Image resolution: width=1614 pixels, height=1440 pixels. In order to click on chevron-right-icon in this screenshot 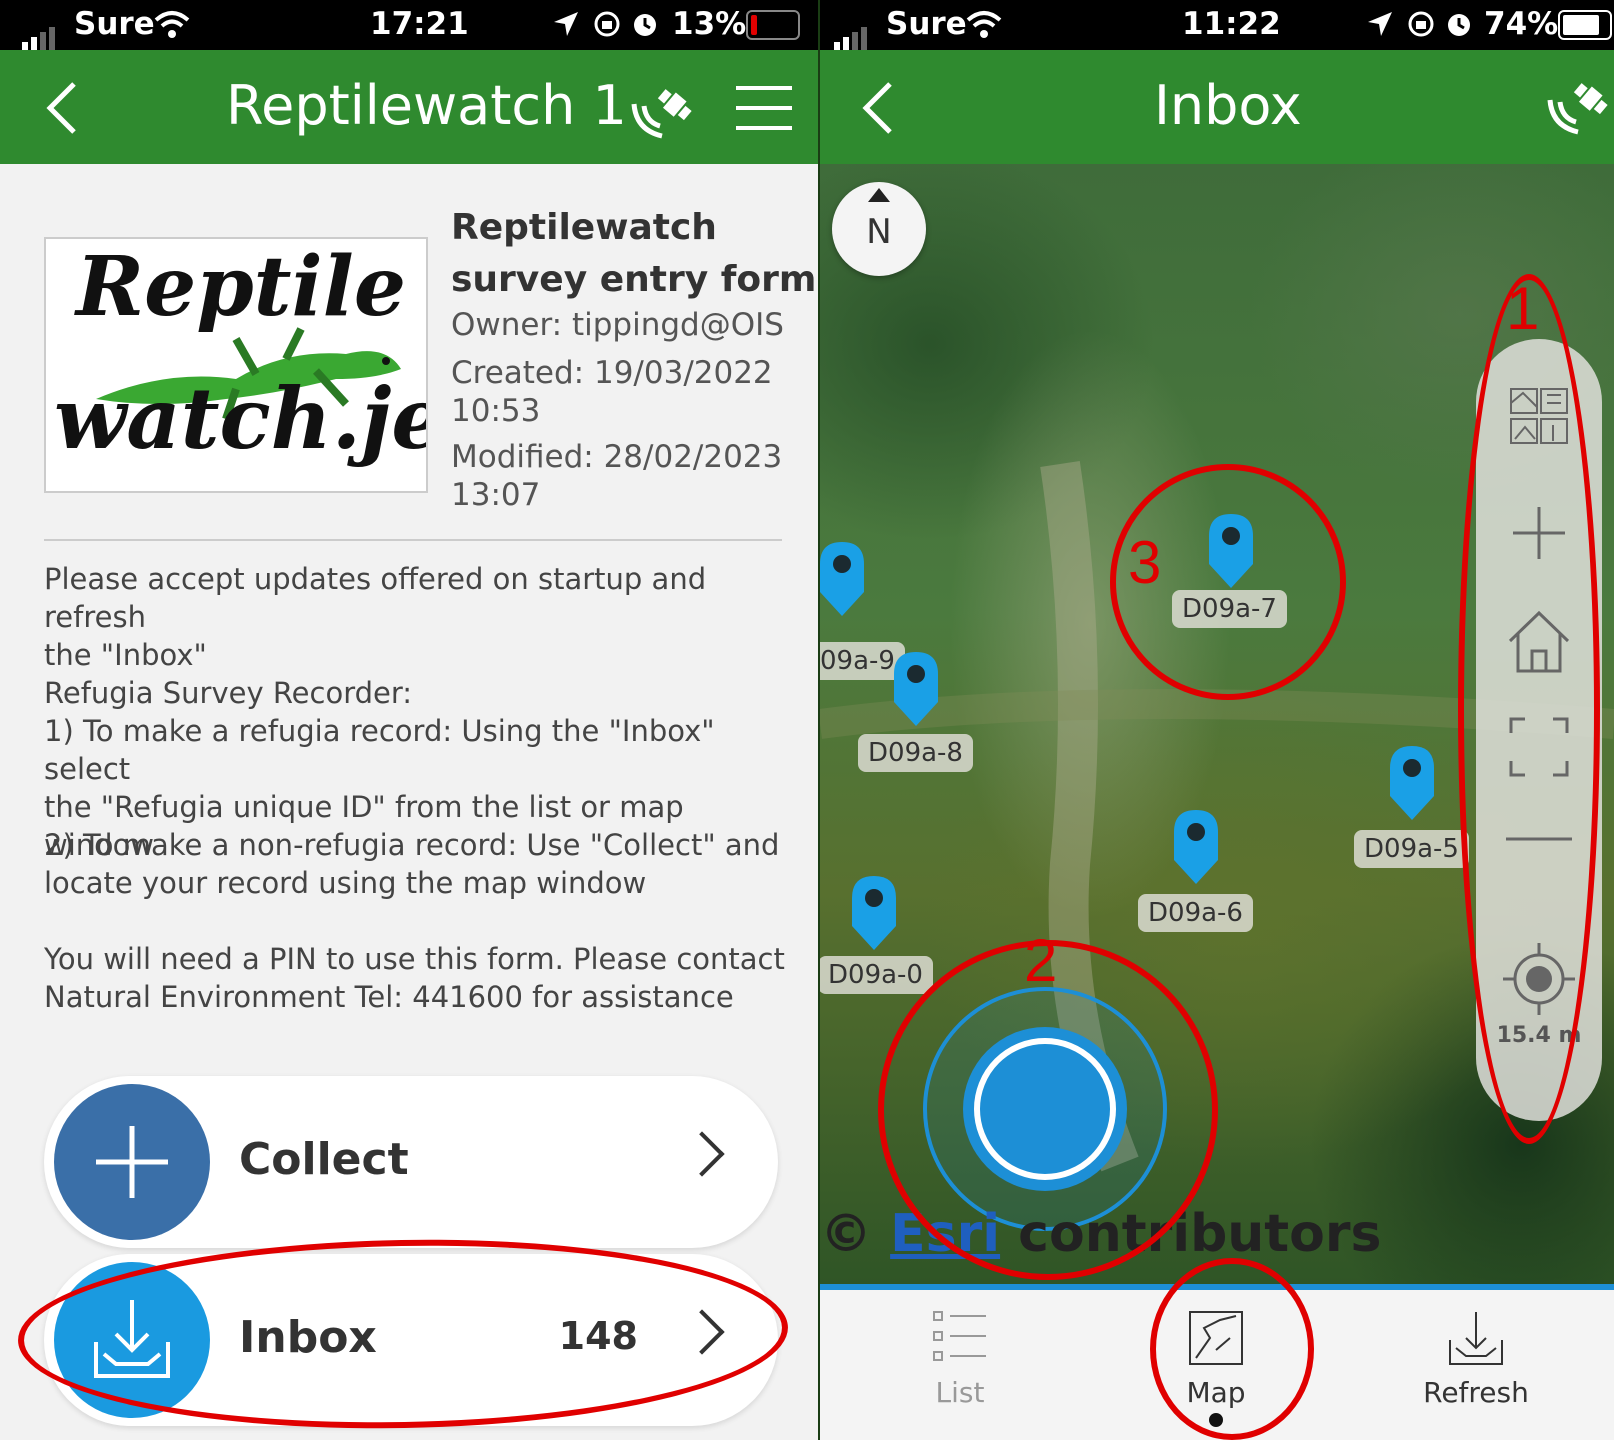, I will do `click(702, 1154)`.